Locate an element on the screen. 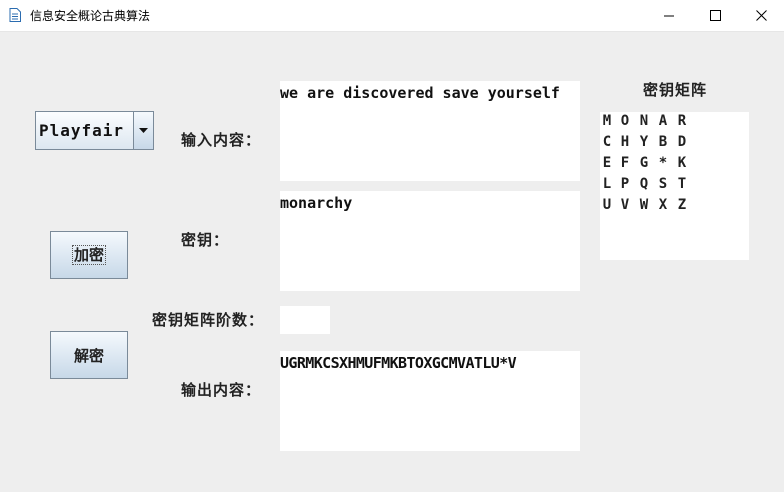  input-text: we are discovered save yourself is located at coordinates (420, 93).